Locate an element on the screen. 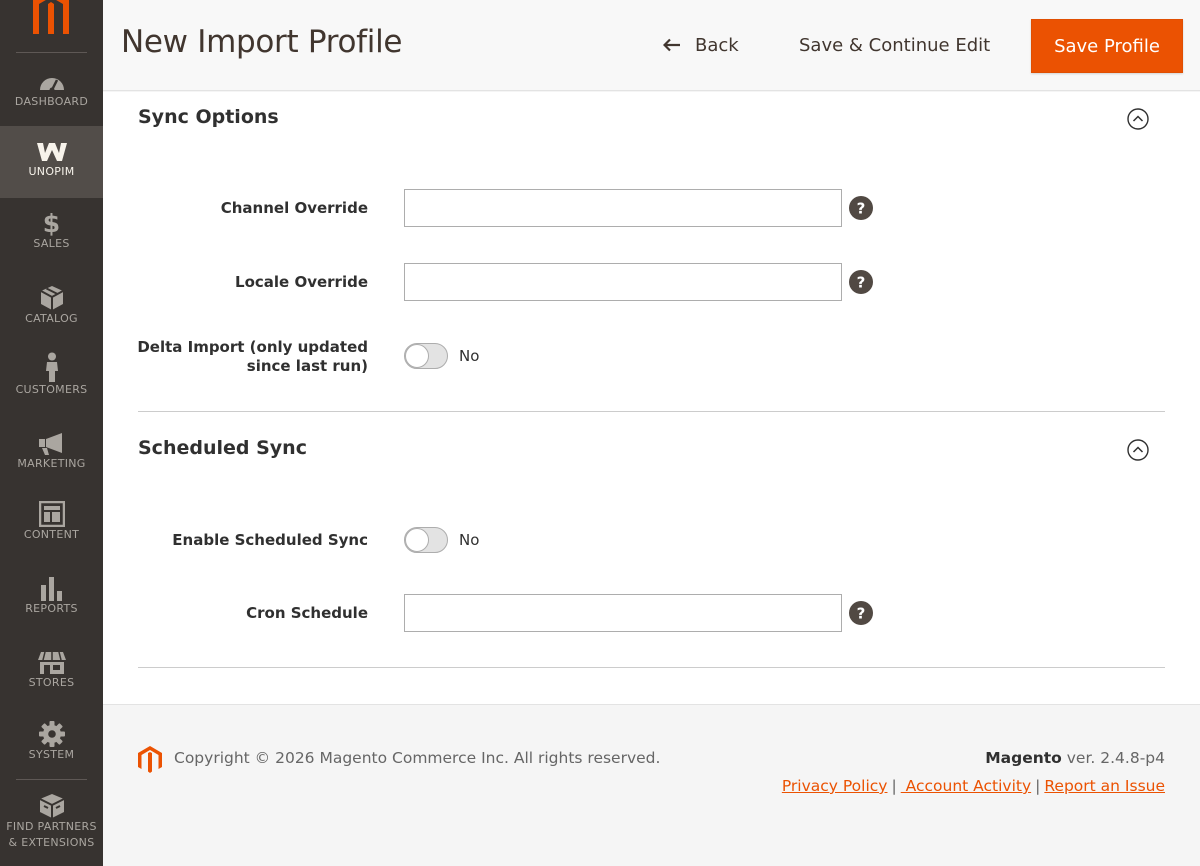 The image size is (1200, 866). locale-override-input is located at coordinates (623, 282).